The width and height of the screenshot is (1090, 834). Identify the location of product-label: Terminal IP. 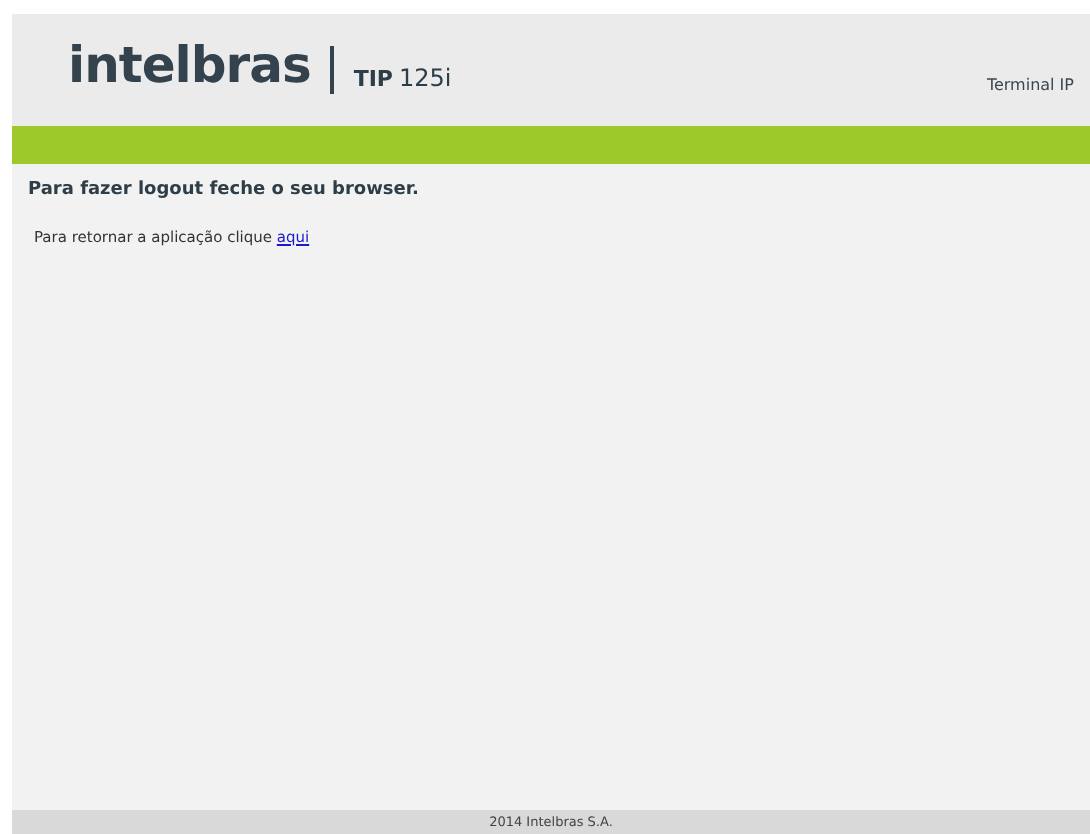
(1030, 84).